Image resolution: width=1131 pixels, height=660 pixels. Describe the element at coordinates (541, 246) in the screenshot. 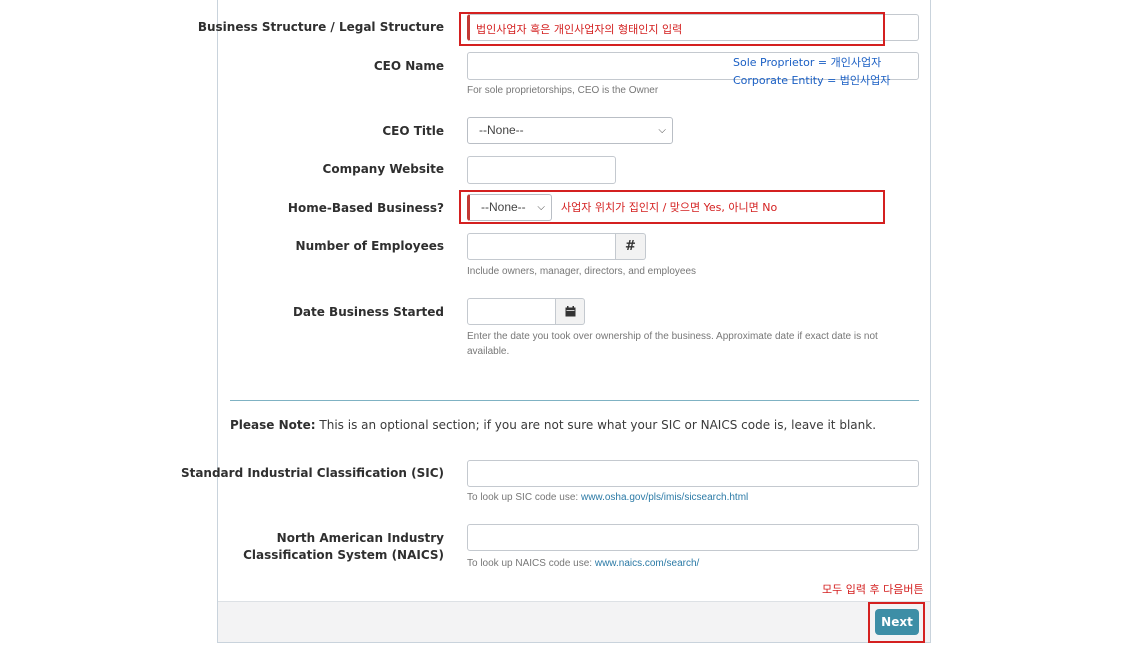

I see `employees-input` at that location.